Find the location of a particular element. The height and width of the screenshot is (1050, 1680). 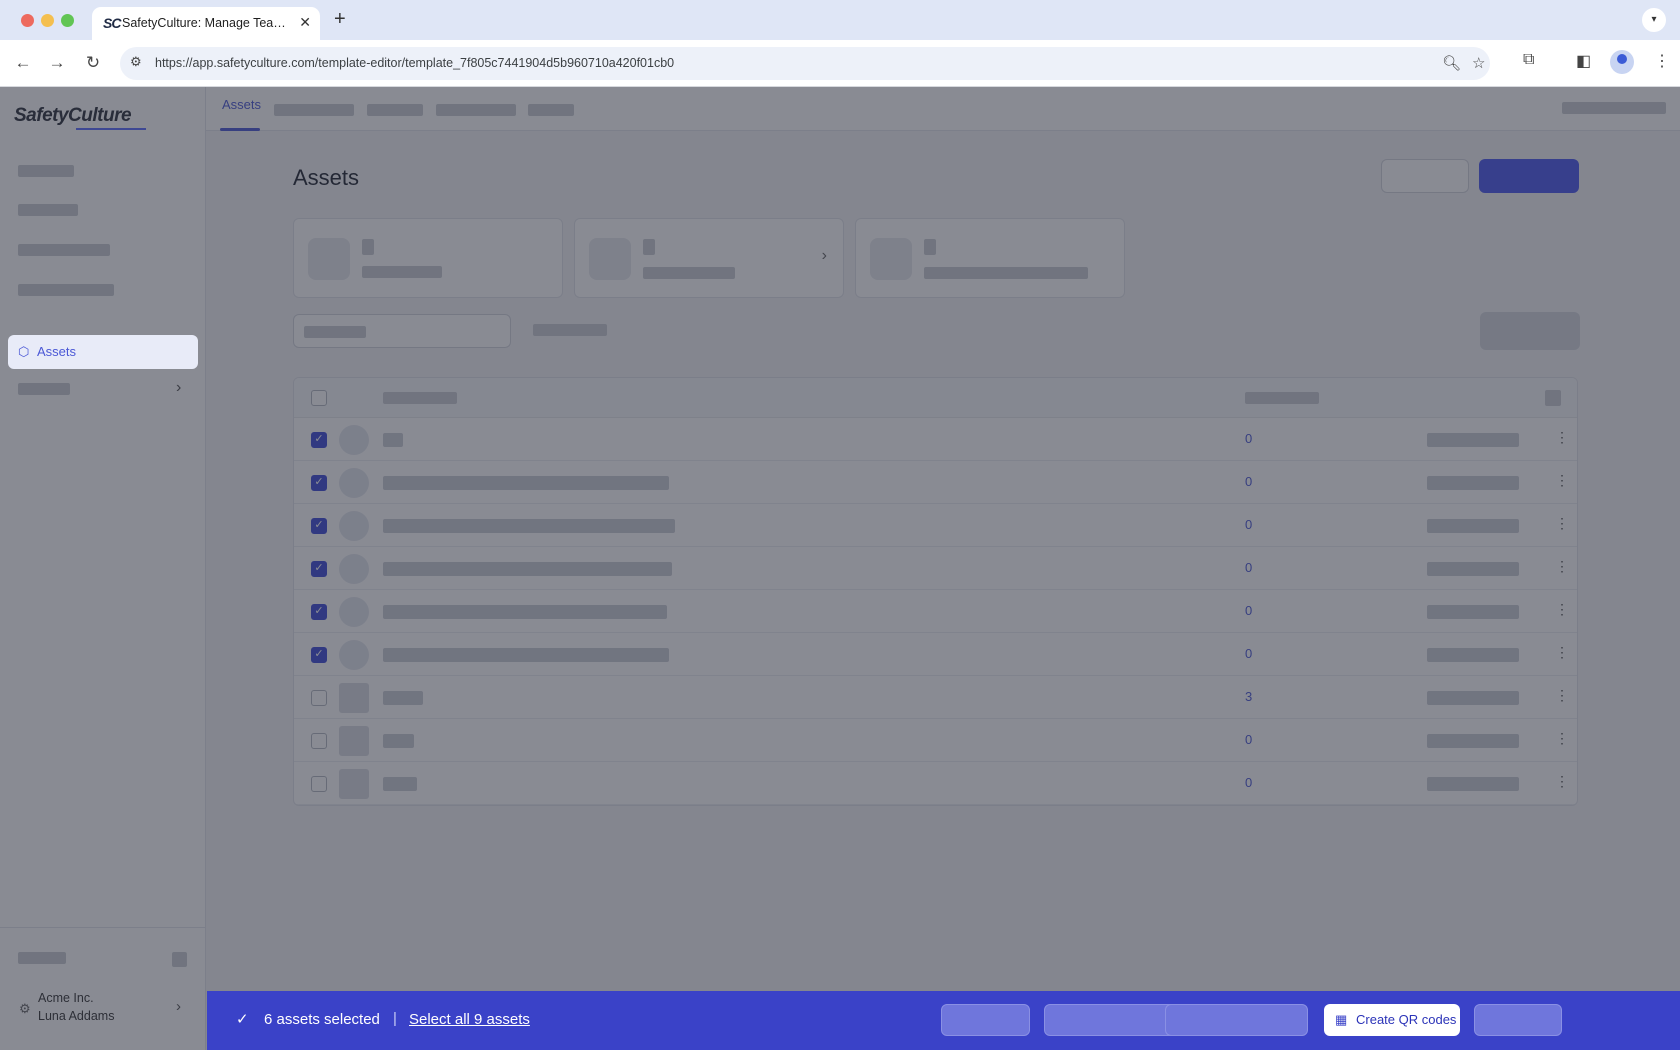

profile-icon is located at coordinates (1622, 62).